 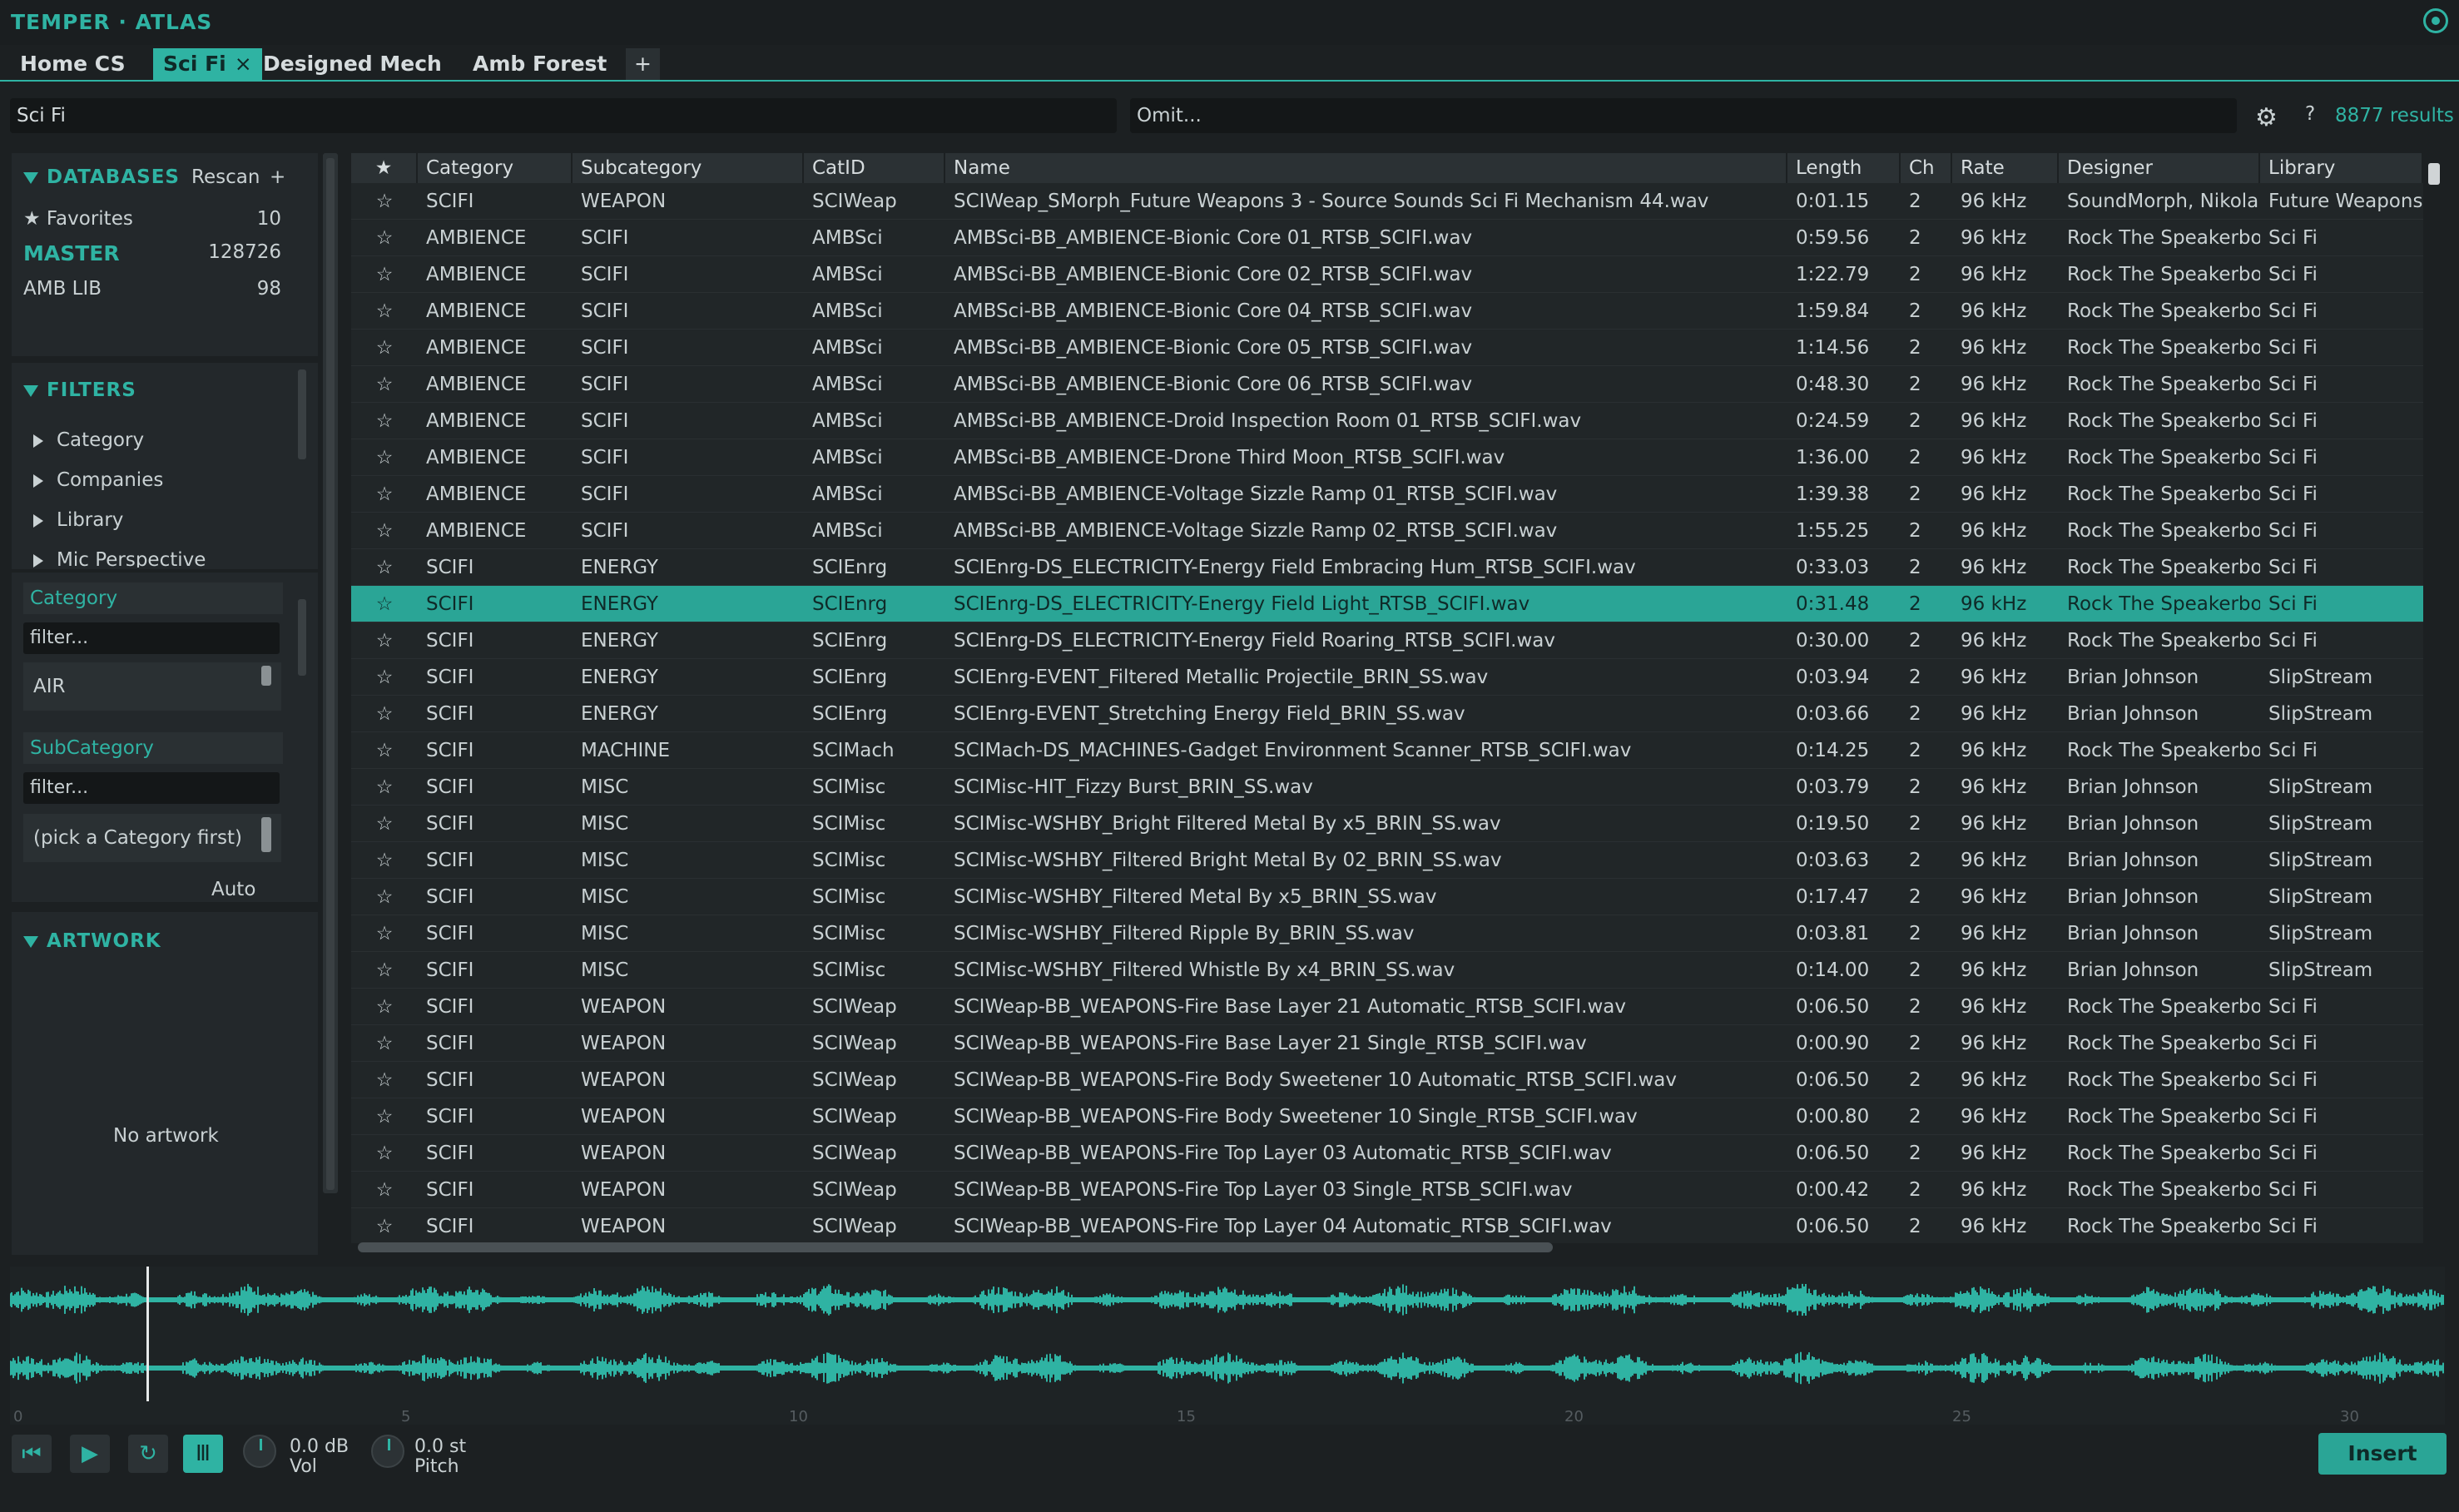 I want to click on subcategory-list-scrollbar, so click(x=266, y=834).